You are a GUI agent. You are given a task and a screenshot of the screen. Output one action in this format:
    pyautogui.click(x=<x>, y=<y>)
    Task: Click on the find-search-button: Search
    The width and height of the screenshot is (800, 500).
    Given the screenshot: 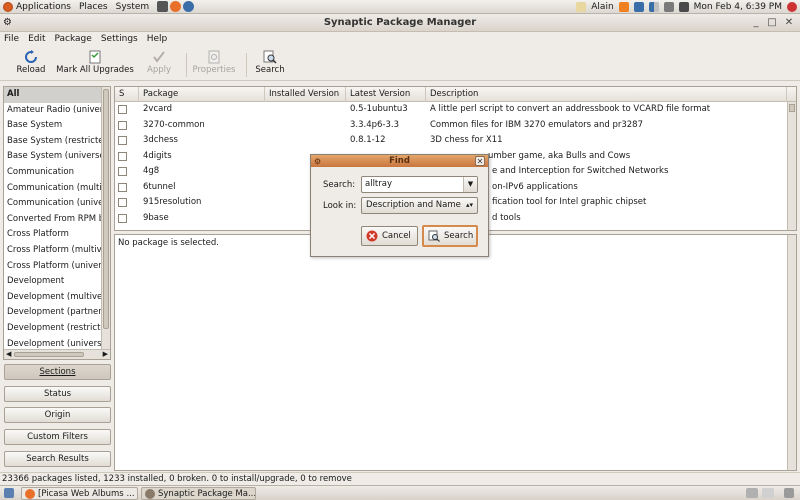 What is the action you would take?
    pyautogui.click(x=450, y=236)
    